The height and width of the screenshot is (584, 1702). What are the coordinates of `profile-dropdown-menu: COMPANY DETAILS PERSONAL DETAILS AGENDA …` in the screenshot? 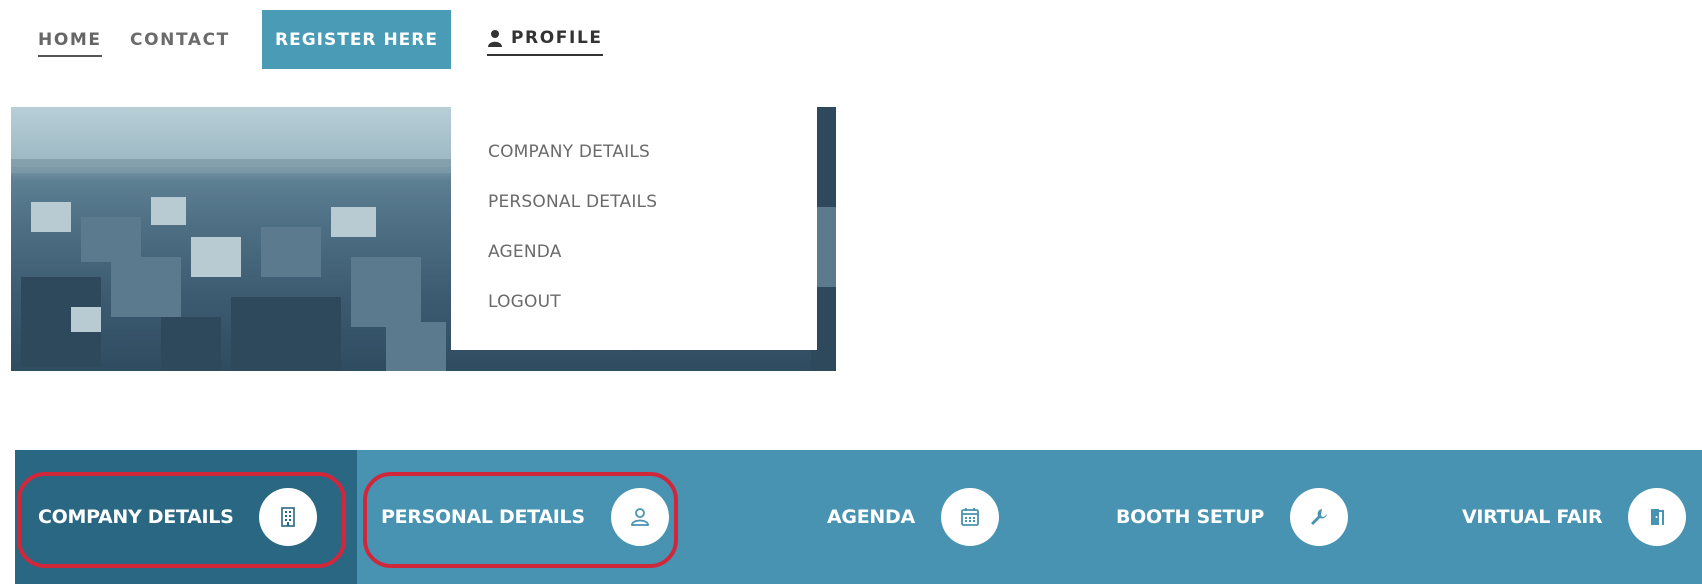 It's located at (634, 228).